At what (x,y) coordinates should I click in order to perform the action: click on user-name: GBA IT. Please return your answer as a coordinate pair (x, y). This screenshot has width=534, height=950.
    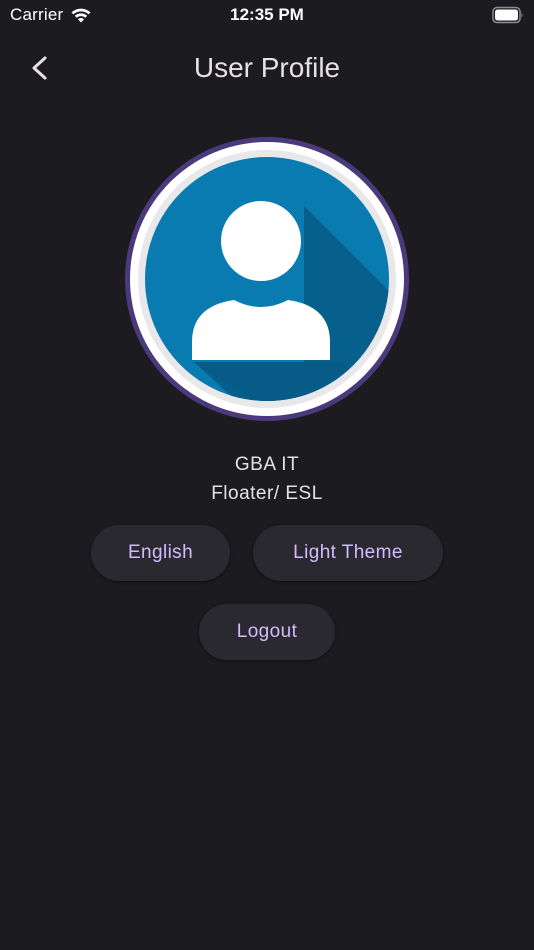
    Looking at the image, I should click on (267, 464).